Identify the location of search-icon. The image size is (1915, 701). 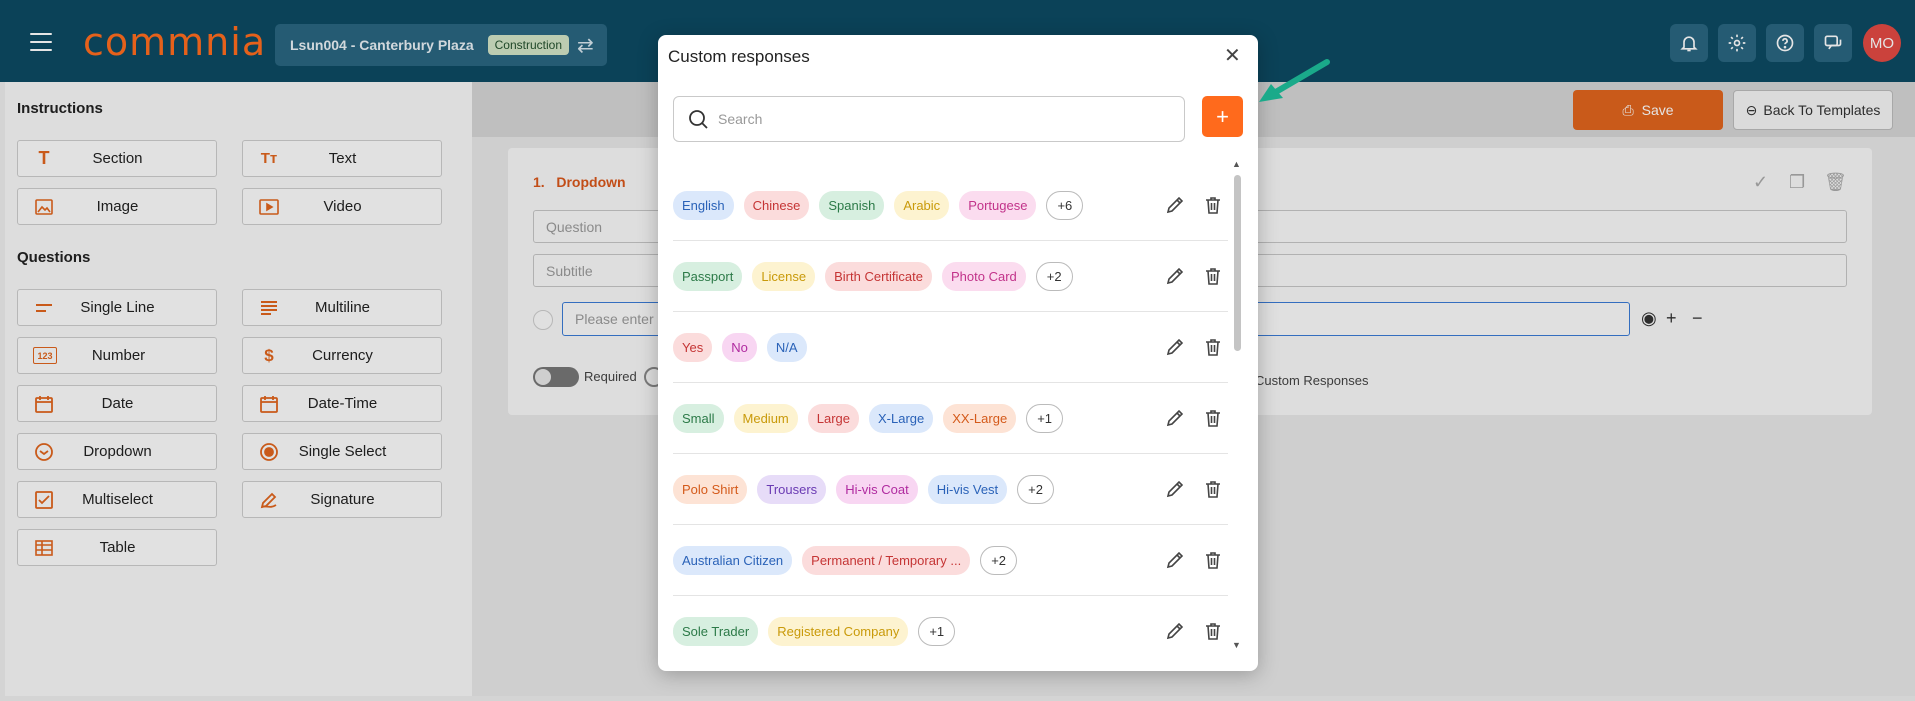
(698, 119).